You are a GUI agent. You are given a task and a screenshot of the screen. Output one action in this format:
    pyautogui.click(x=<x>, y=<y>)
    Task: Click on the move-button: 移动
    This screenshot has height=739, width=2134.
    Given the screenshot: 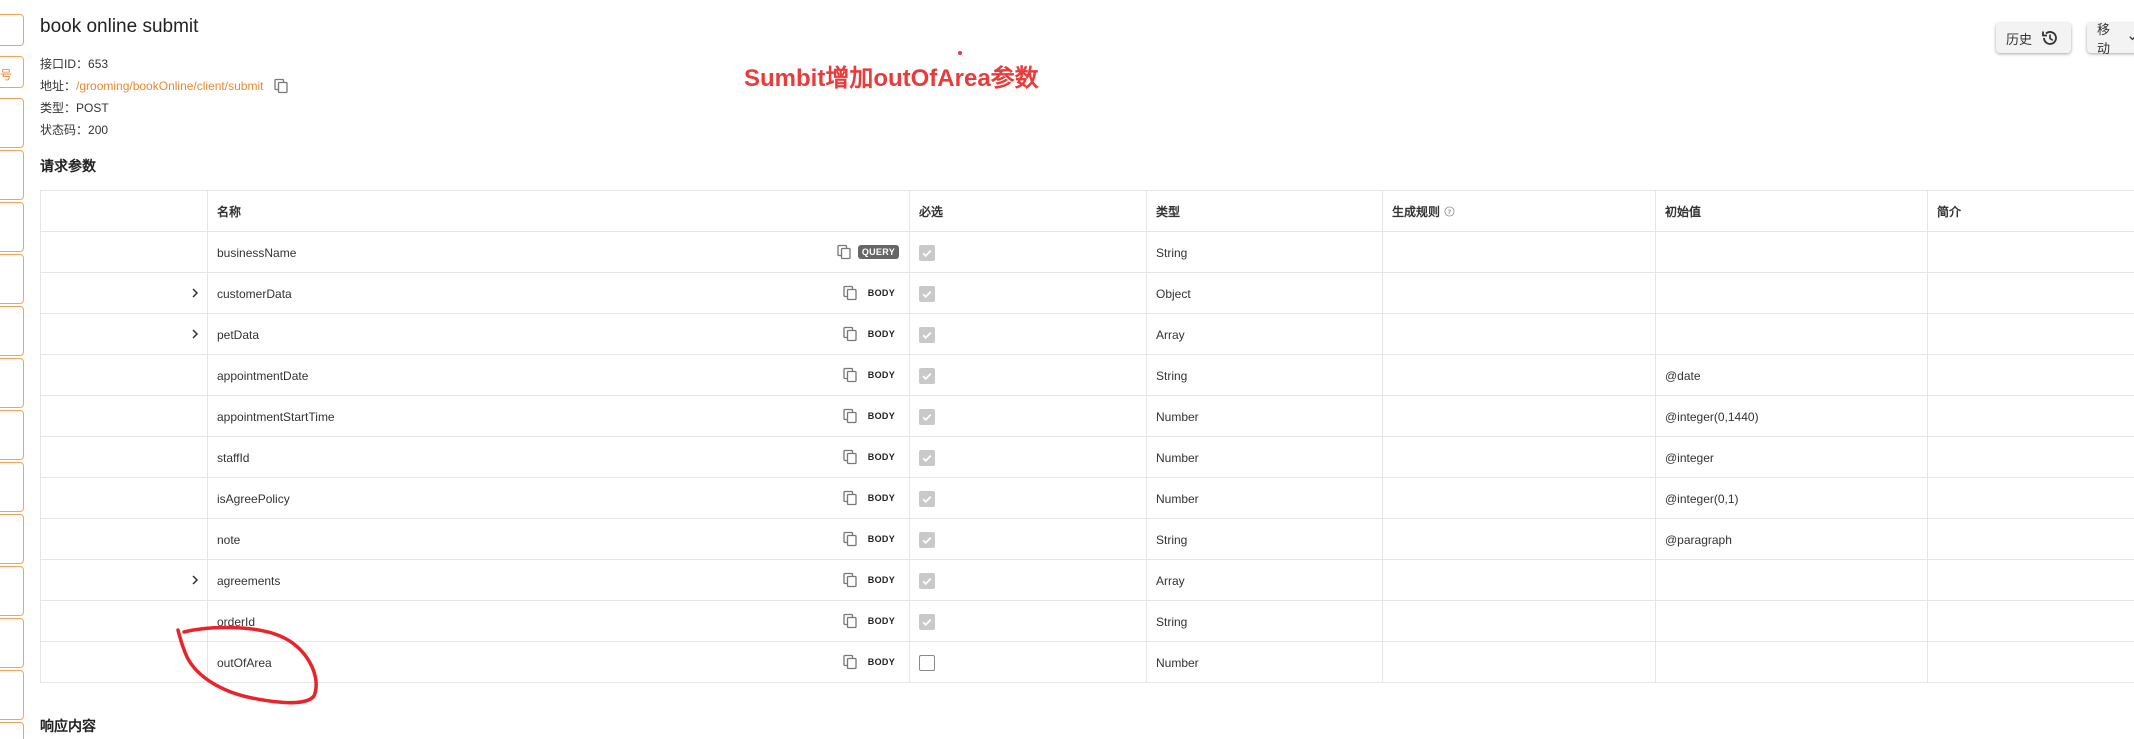 What is the action you would take?
    pyautogui.click(x=2110, y=39)
    